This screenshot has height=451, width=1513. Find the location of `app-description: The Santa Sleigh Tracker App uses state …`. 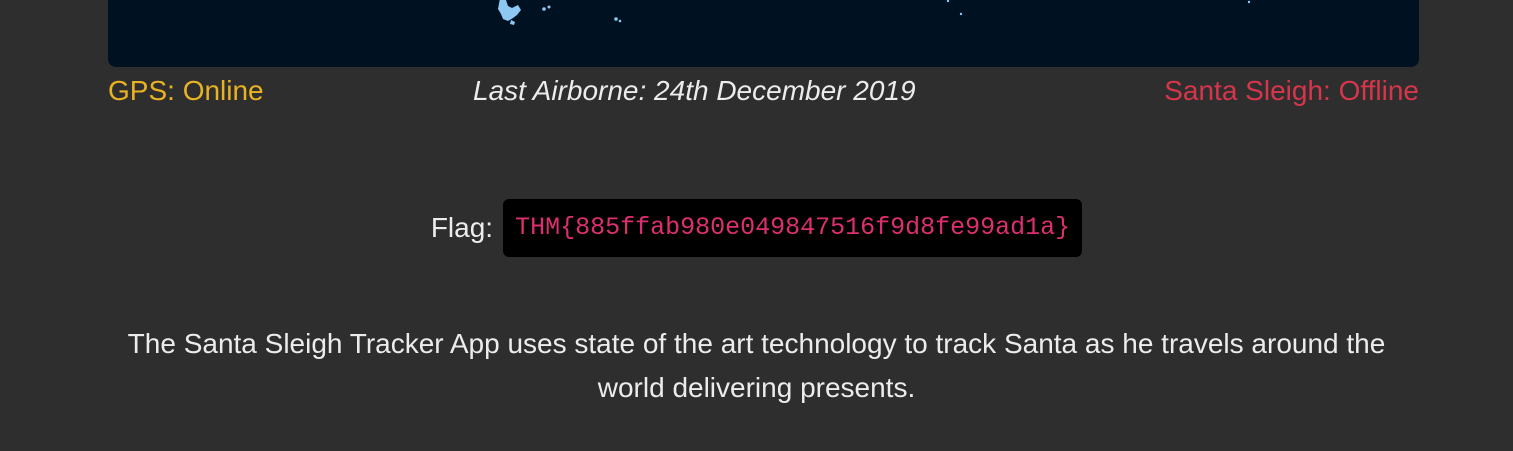

app-description: The Santa Sleigh Tracker App uses state … is located at coordinates (756, 365).